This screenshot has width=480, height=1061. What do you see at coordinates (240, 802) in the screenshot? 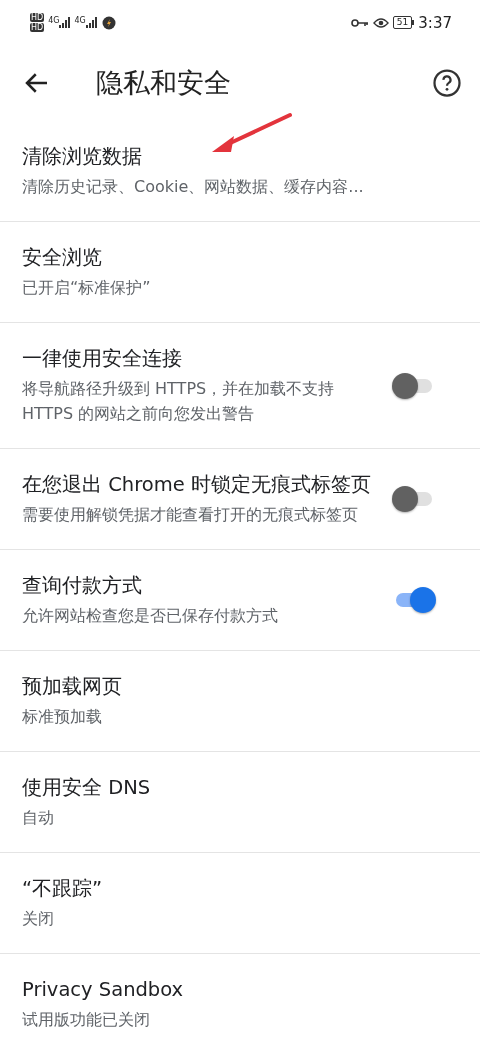
I see `setting-row: 使用安全 DNS 自动` at bounding box center [240, 802].